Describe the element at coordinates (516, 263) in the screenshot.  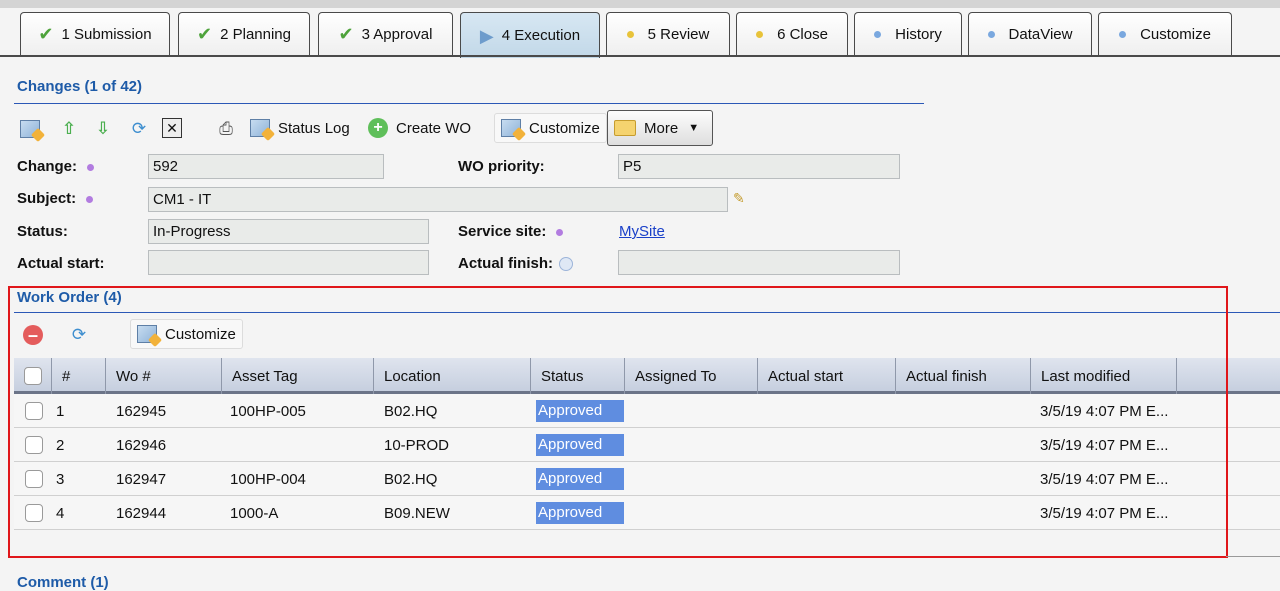
I see `actual-finish-label: Actual finish:` at that location.